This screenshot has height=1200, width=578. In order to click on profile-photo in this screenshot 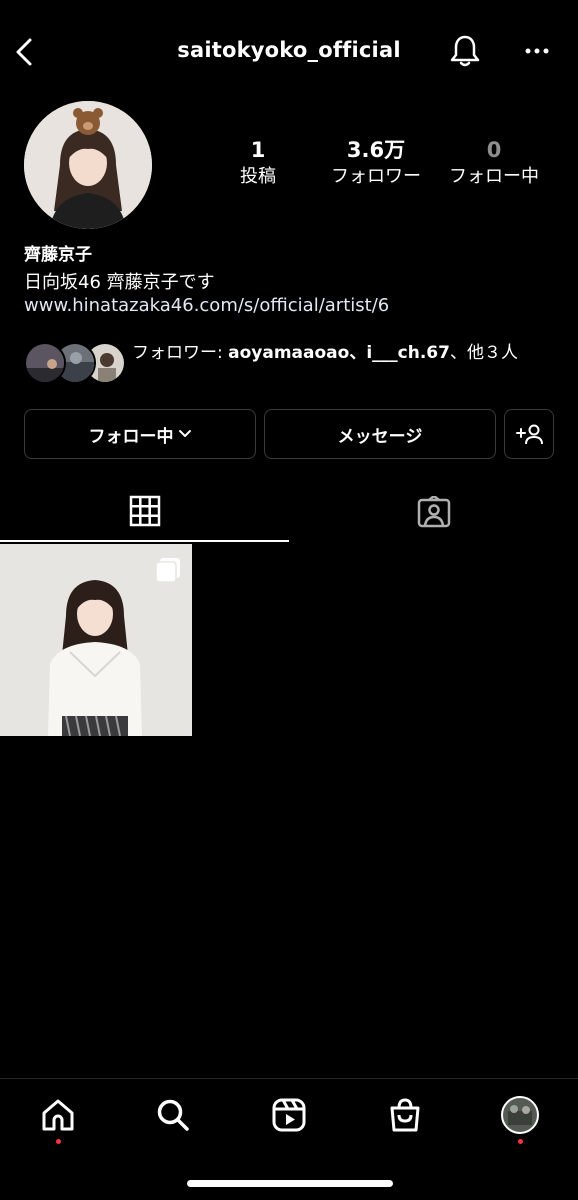, I will do `click(88, 165)`.